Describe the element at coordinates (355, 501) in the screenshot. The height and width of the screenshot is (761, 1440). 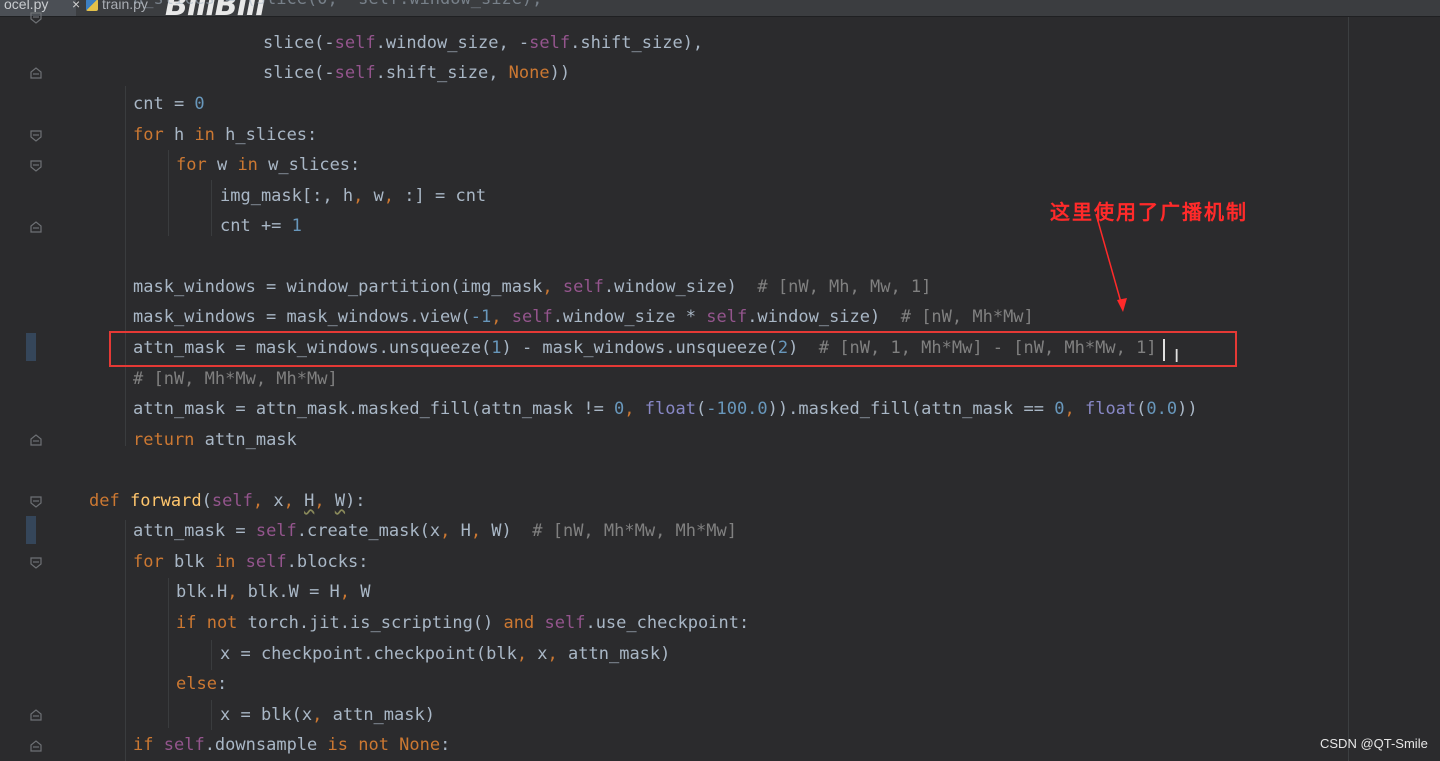
I see `code-token: ):` at that location.